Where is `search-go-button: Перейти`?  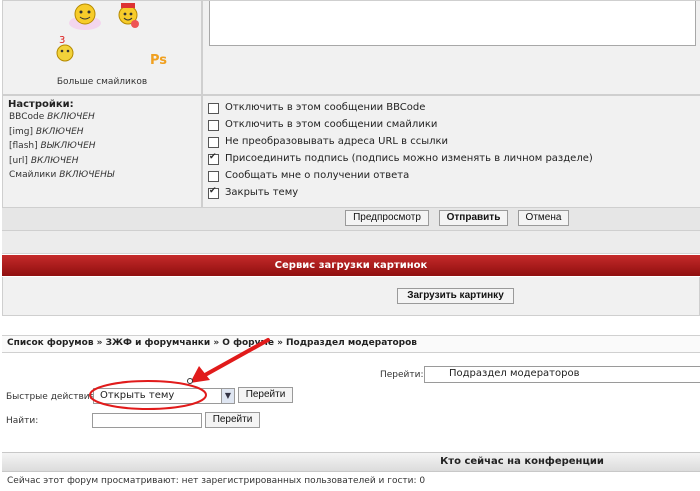
search-go-button: Перейти is located at coordinates (232, 420).